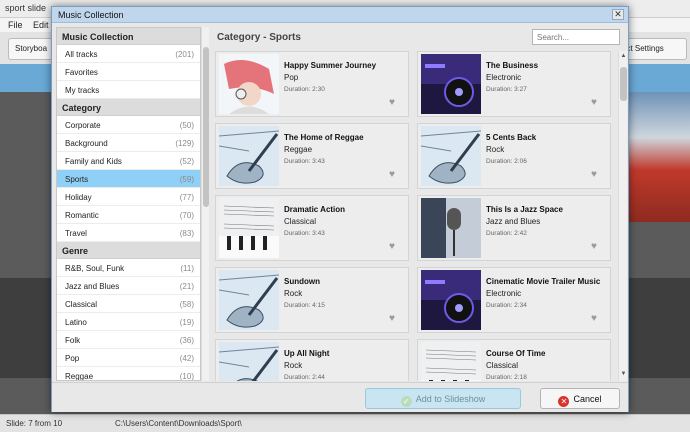 The width and height of the screenshot is (690, 432). Describe the element at coordinates (178, 423) in the screenshot. I see `status-path: C:\Users\Content\Downloads\Sport\` at that location.